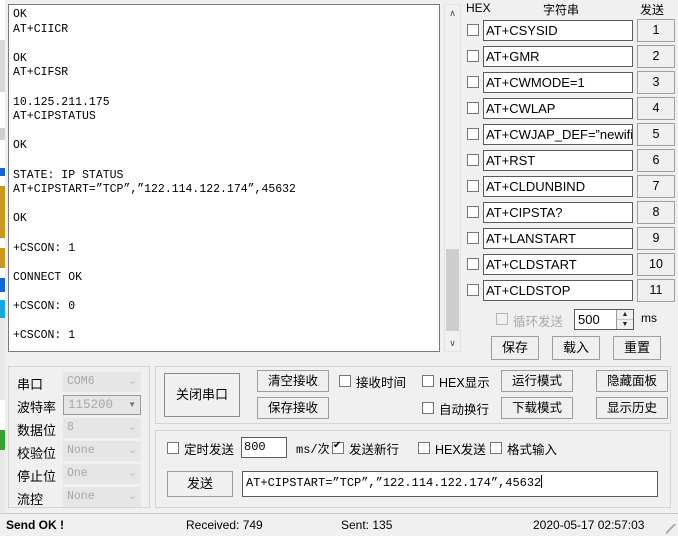 The width and height of the screenshot is (678, 536). I want to click on run-mode-button: 运行模式, so click(537, 381).